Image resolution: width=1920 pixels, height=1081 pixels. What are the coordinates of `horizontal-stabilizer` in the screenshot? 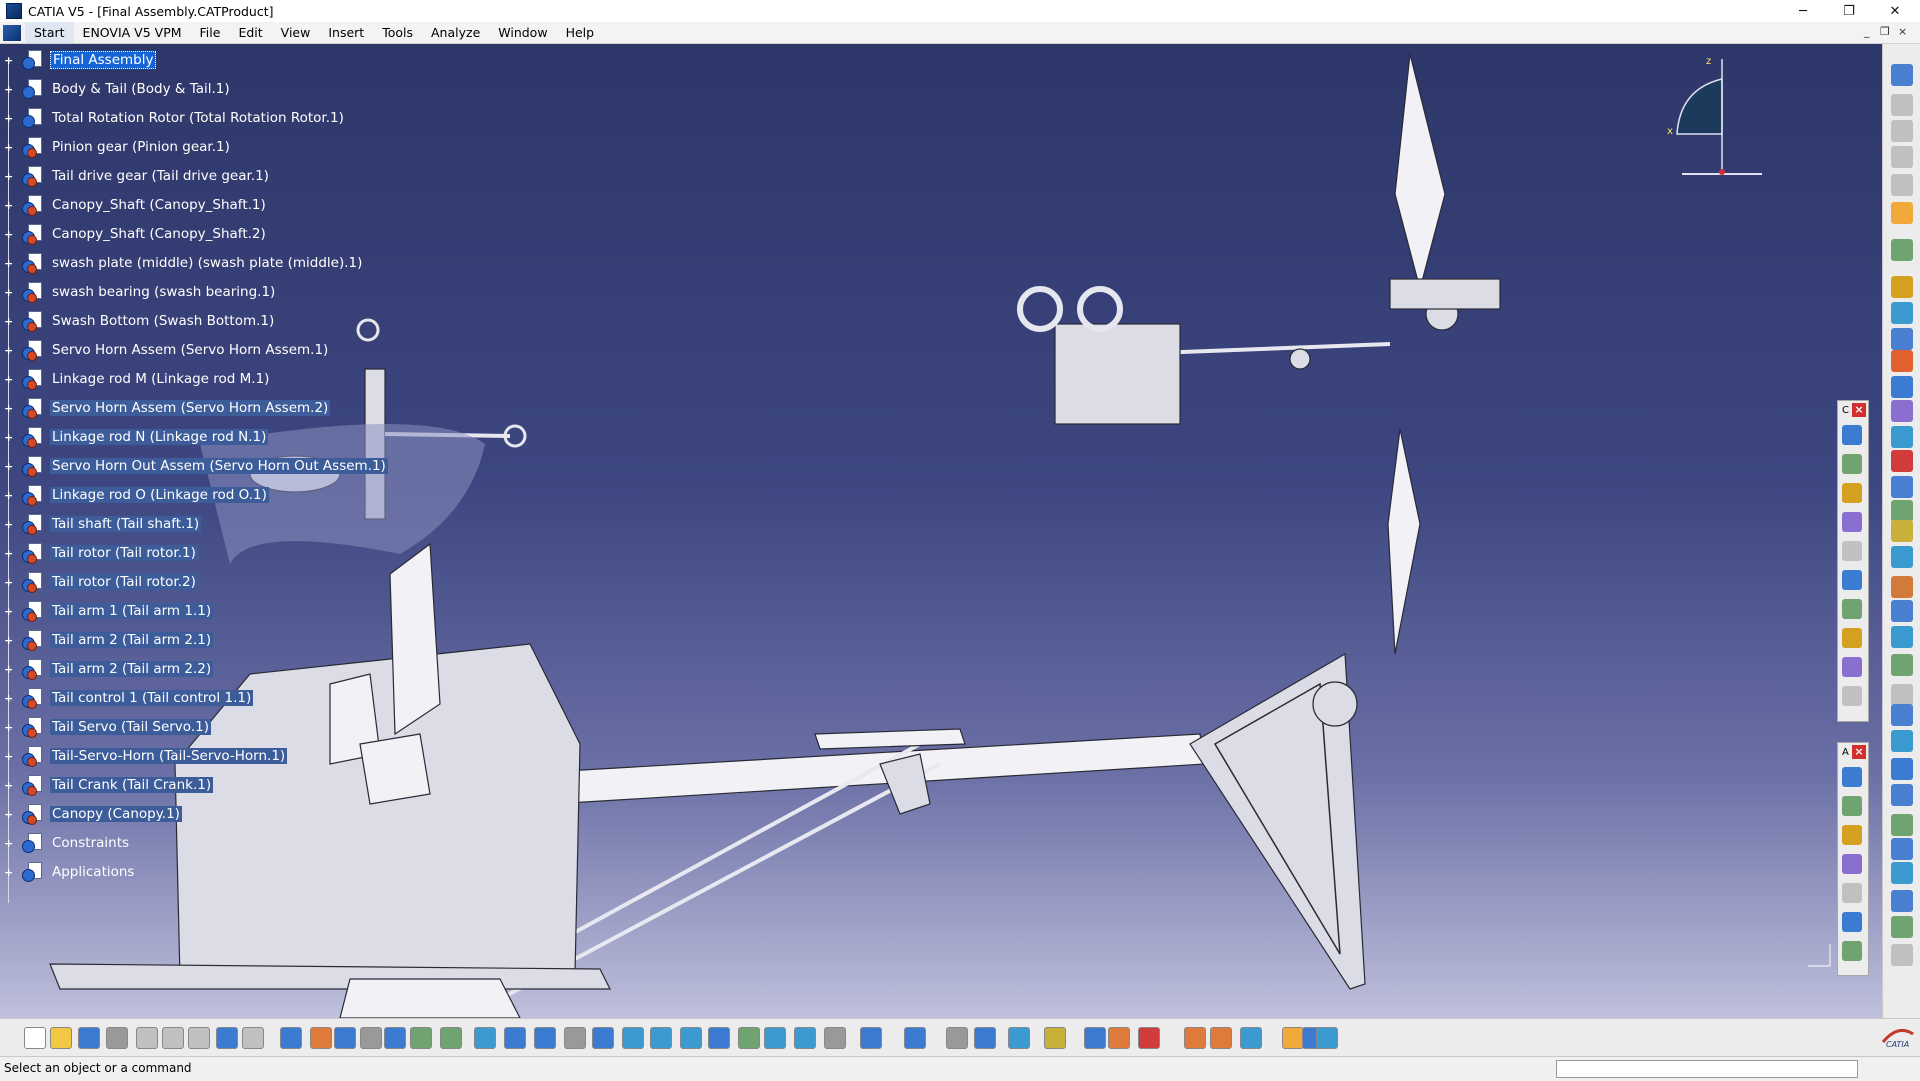 It's located at (890, 739).